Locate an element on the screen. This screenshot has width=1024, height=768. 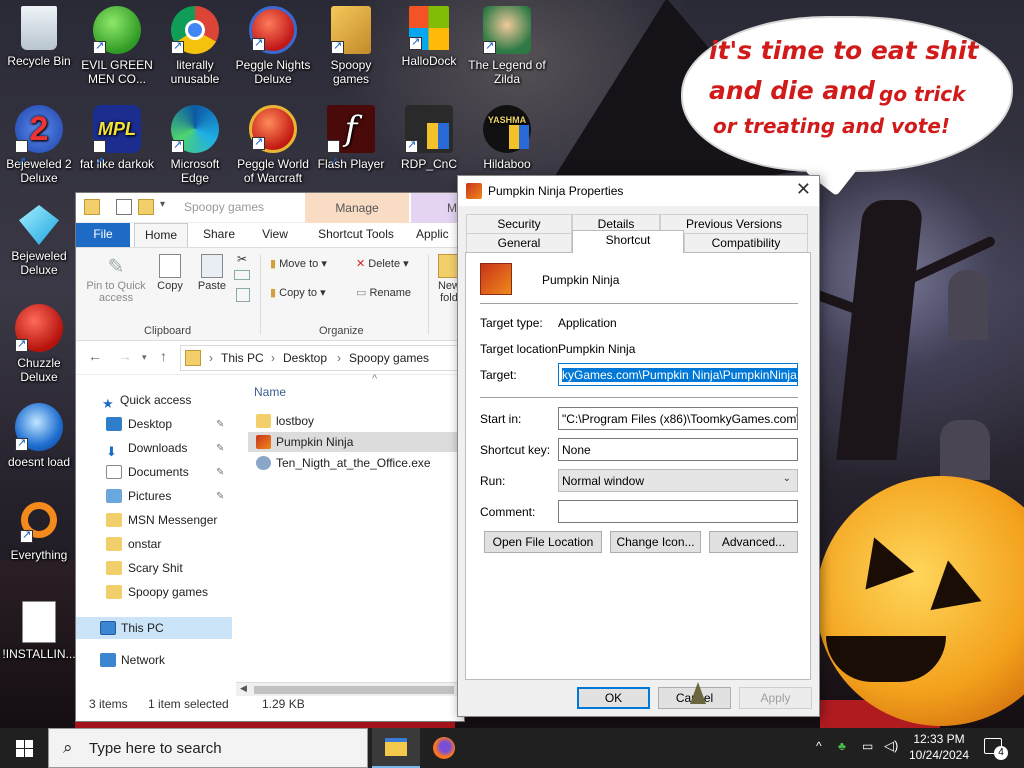
copy-path-button is located at coordinates (242, 275).